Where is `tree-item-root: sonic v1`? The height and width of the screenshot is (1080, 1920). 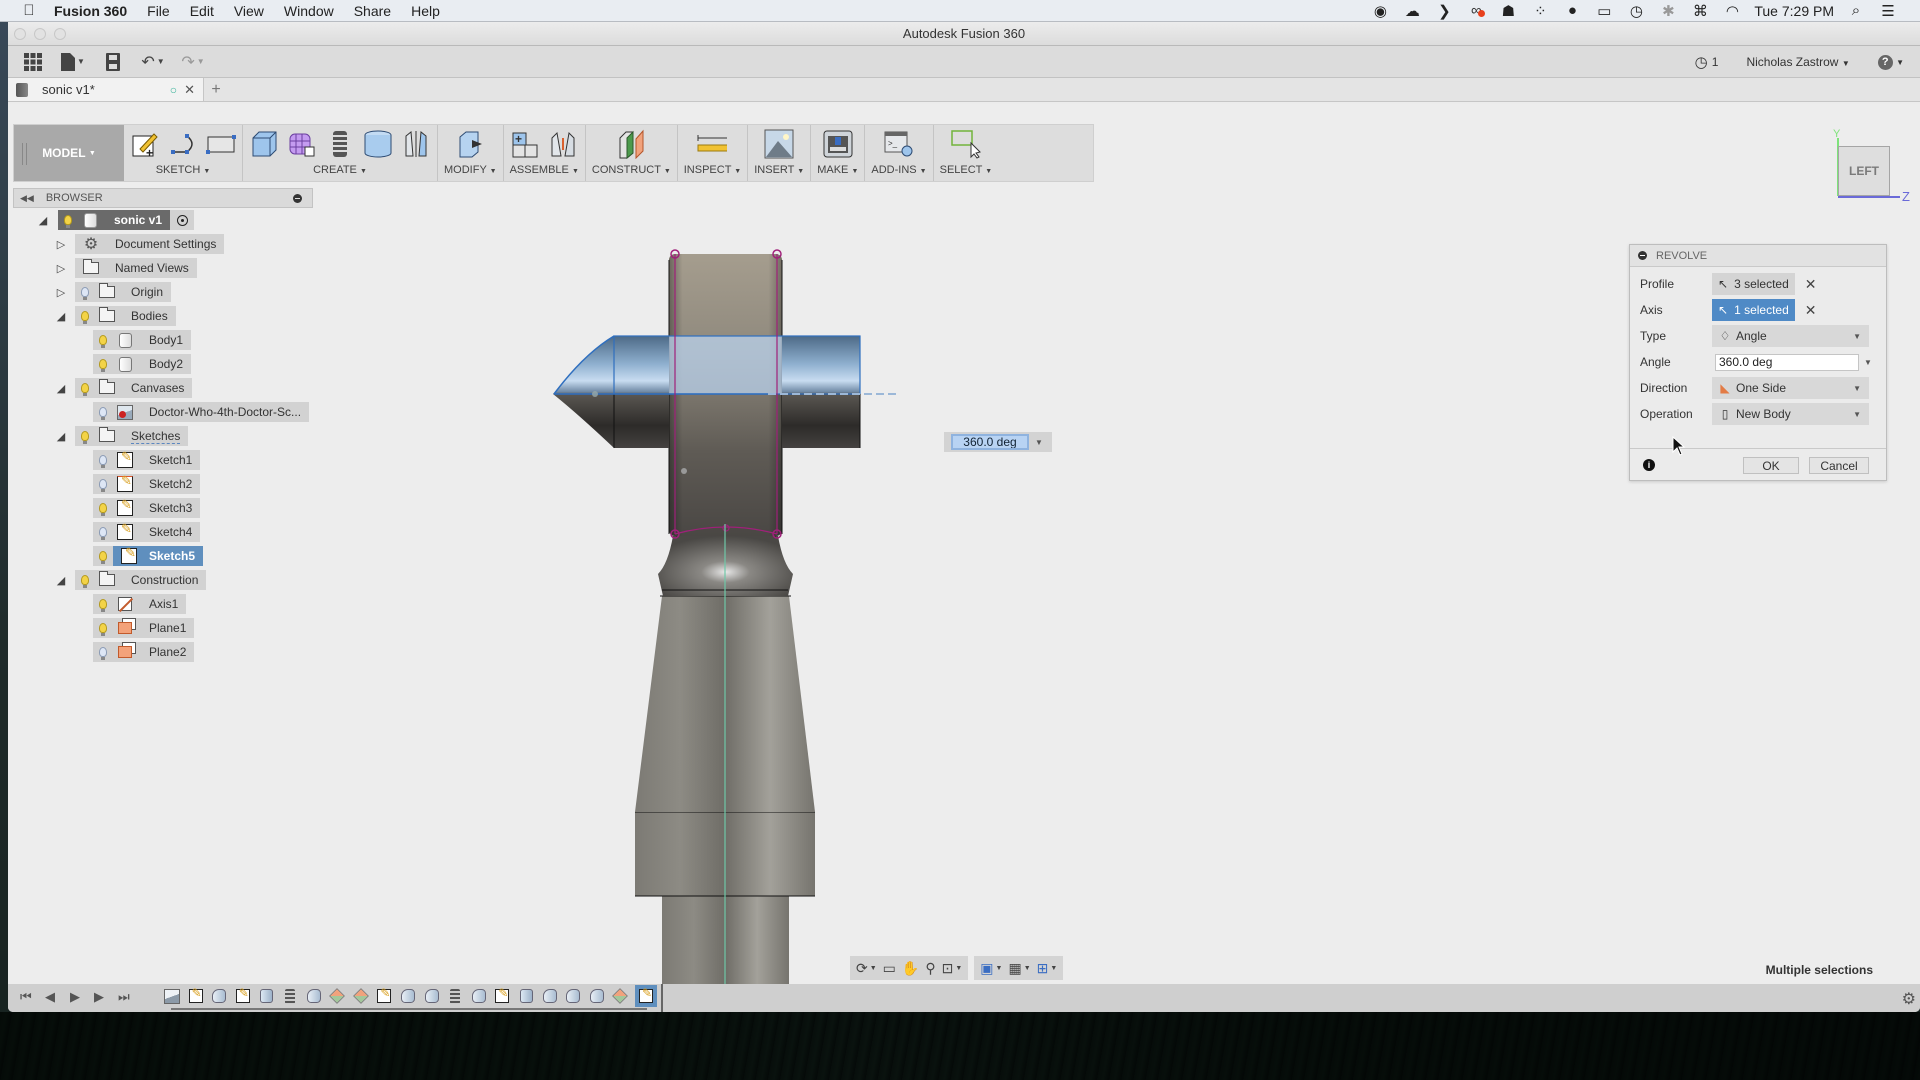
tree-item-root: sonic v1 is located at coordinates (126, 220).